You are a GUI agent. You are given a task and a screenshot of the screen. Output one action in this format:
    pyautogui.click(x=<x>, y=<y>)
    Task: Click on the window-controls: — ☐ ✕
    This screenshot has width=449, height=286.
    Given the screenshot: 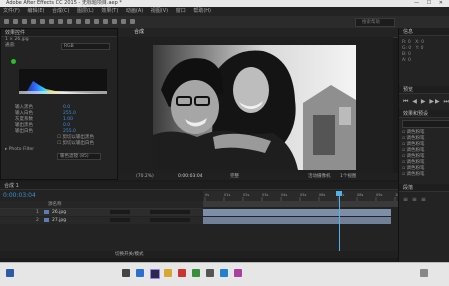 What is the action you would take?
    pyautogui.click(x=430, y=3)
    